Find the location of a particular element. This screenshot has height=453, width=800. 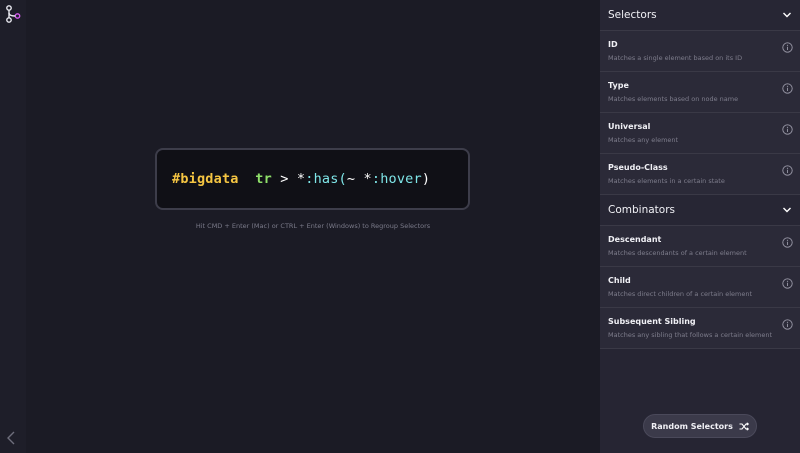

item-title: ID is located at coordinates (613, 44).